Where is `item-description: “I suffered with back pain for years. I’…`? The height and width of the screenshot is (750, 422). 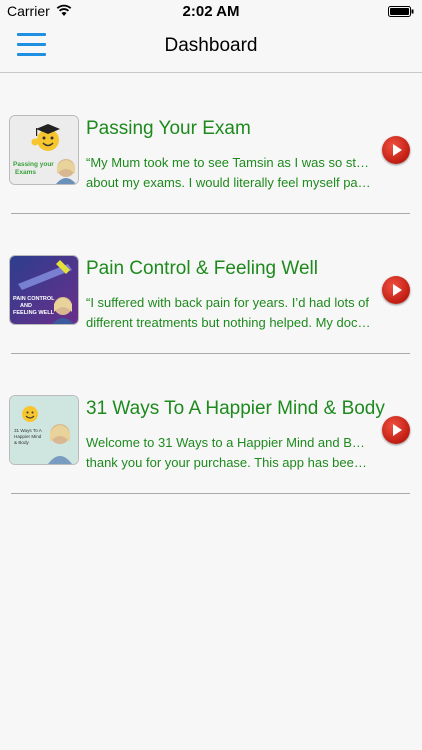
item-description: “I suffered with back pain for years. I’… is located at coordinates (228, 312).